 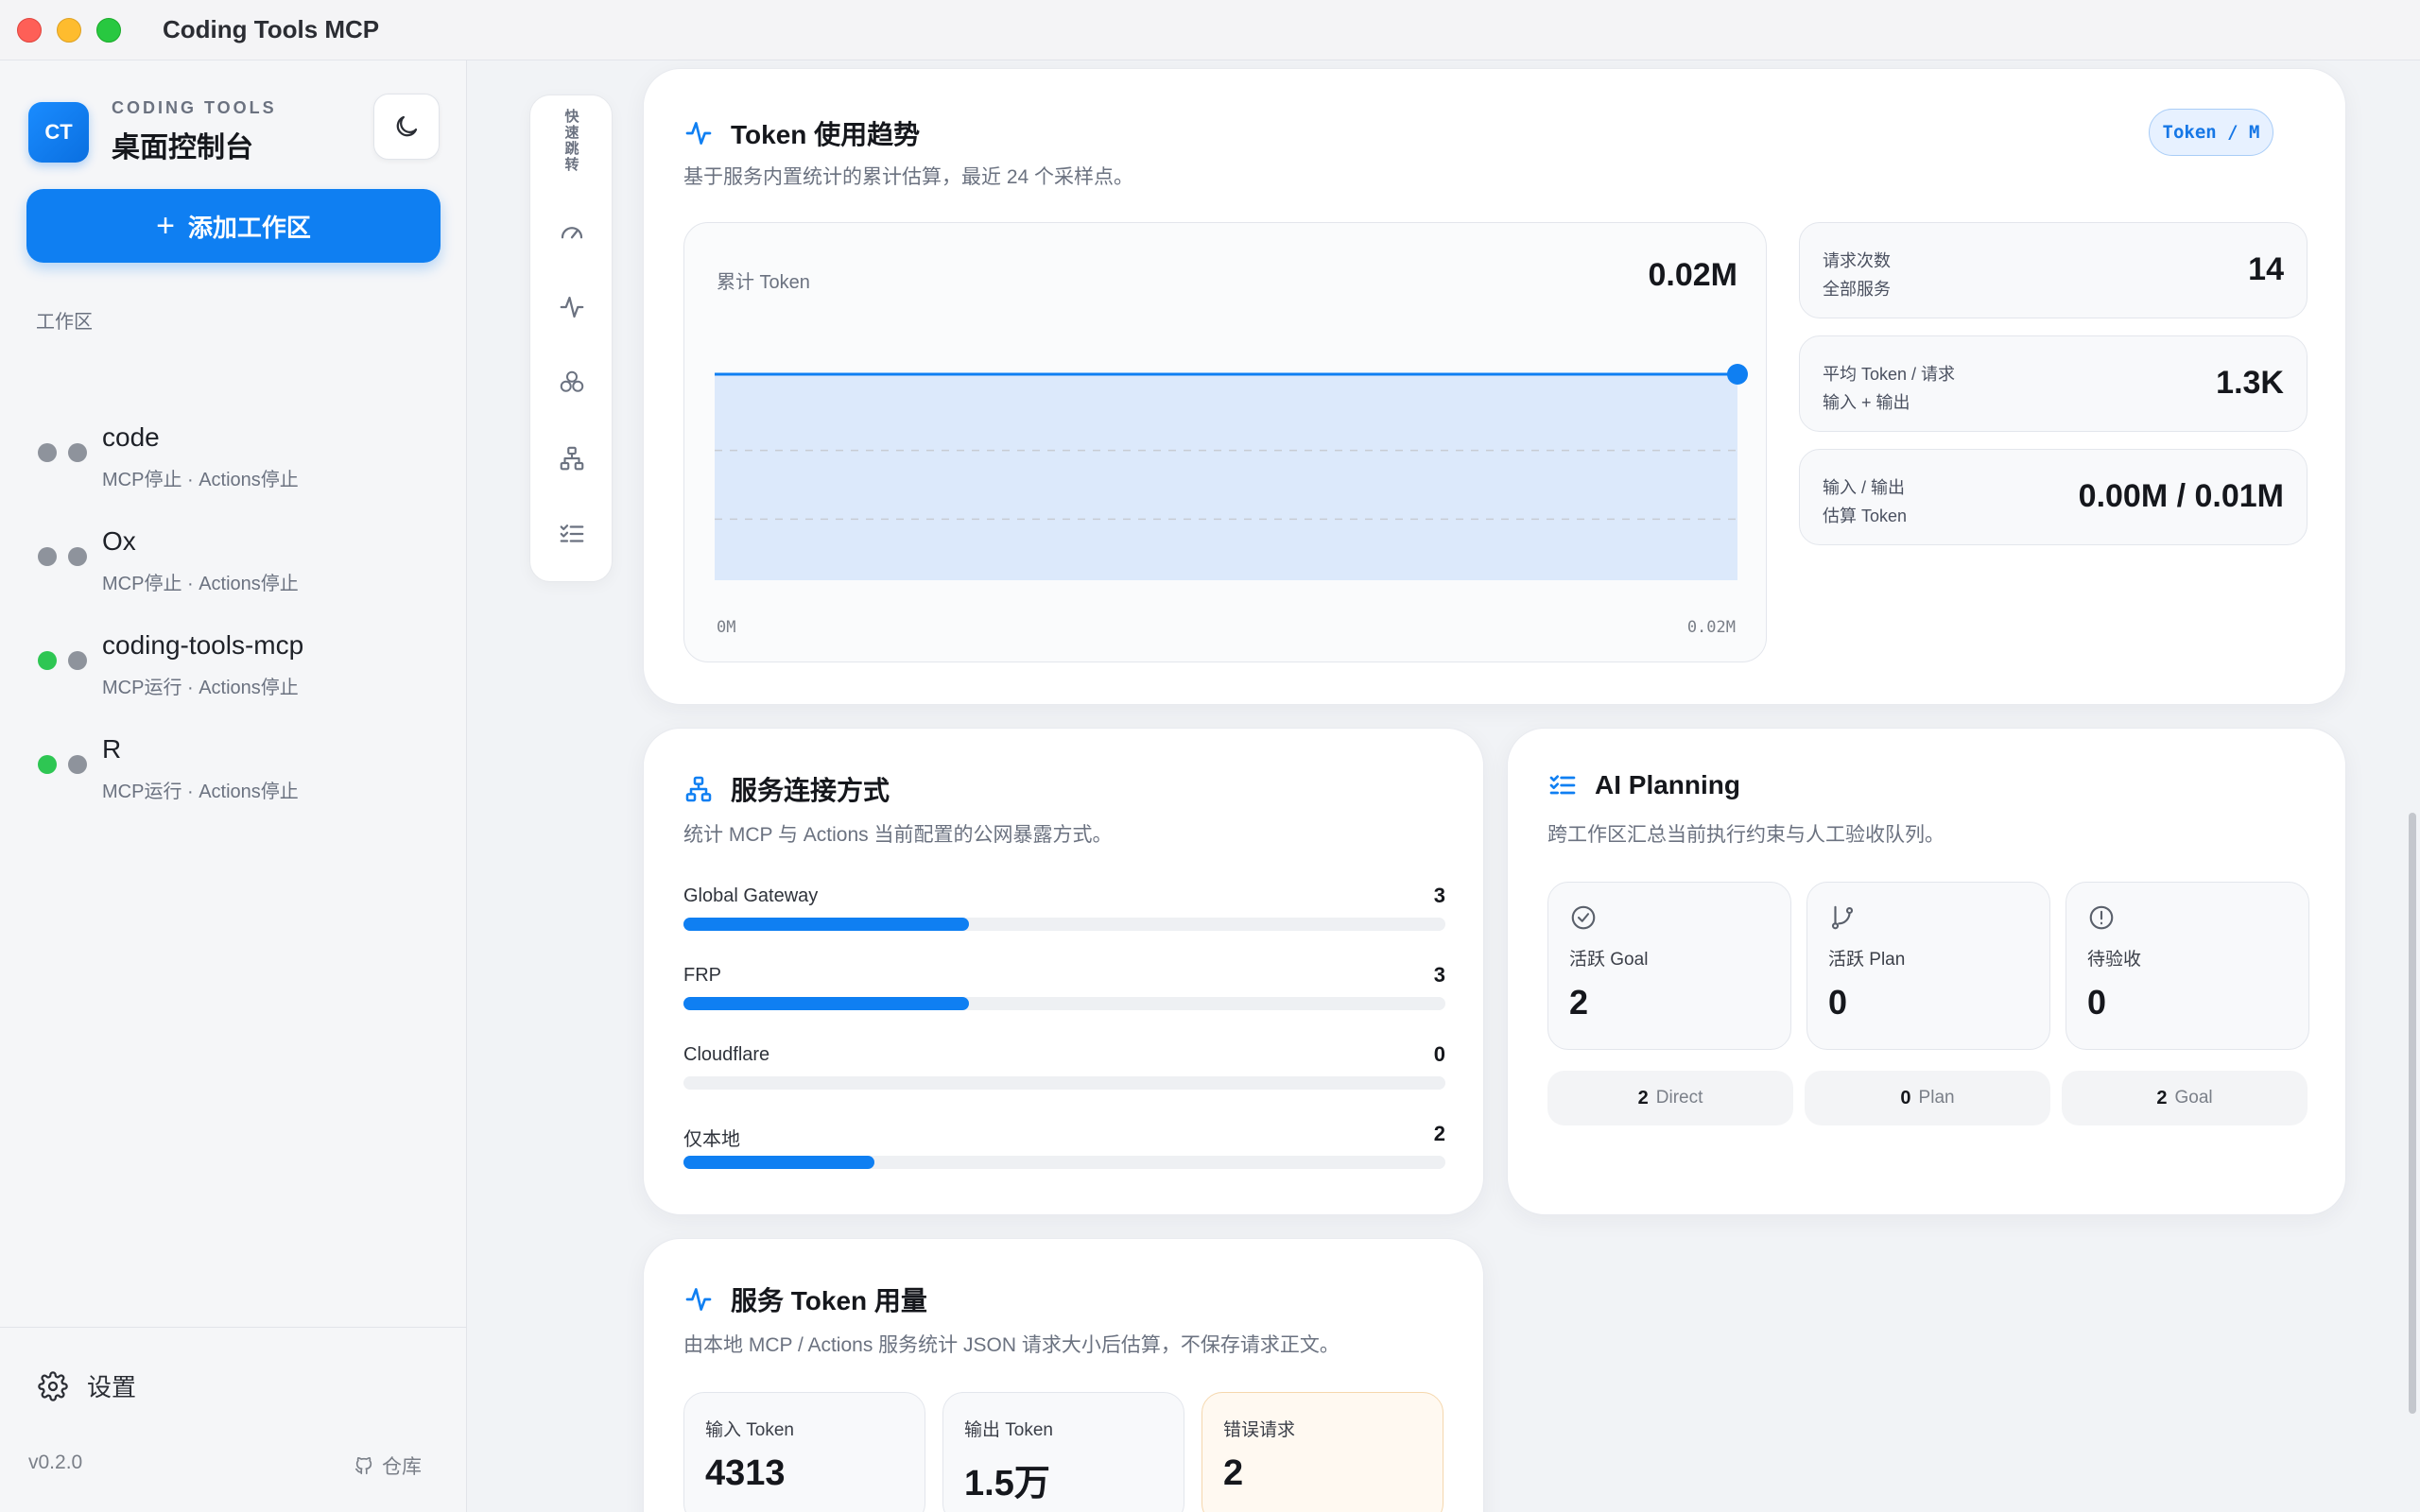 I want to click on workspace-name: coding-tools-mcp, so click(x=203, y=645).